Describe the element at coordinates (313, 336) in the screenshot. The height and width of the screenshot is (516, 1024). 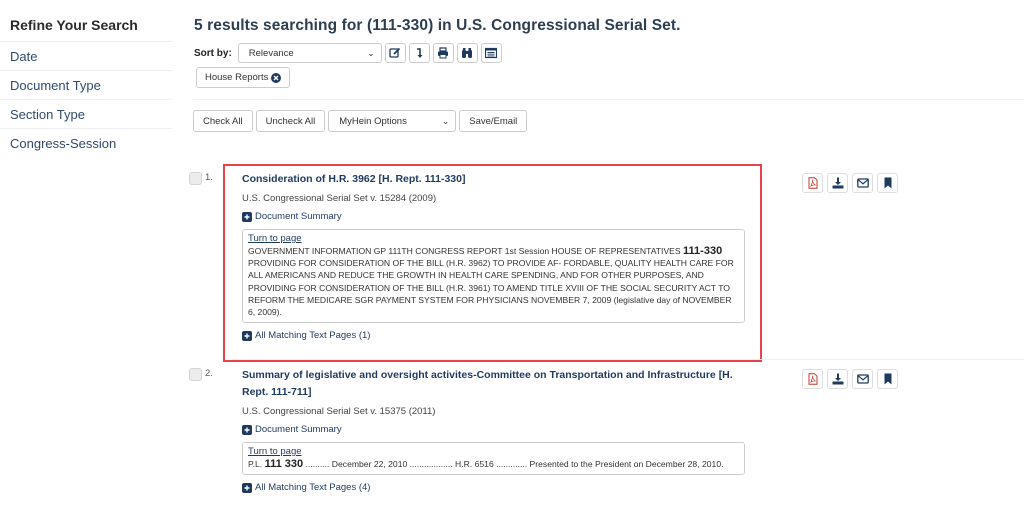
I see `all-matching-pages-label: All Matching Text Pages (1)` at that location.